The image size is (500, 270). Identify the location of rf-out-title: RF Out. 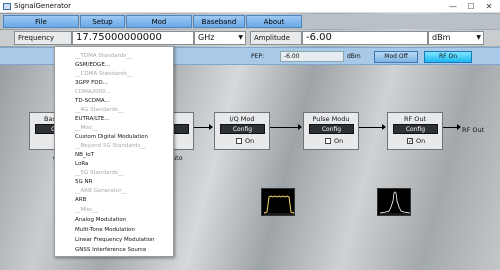
(415, 119).